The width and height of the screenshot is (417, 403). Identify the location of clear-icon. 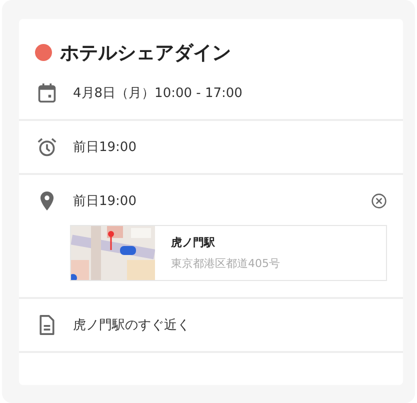
(379, 201).